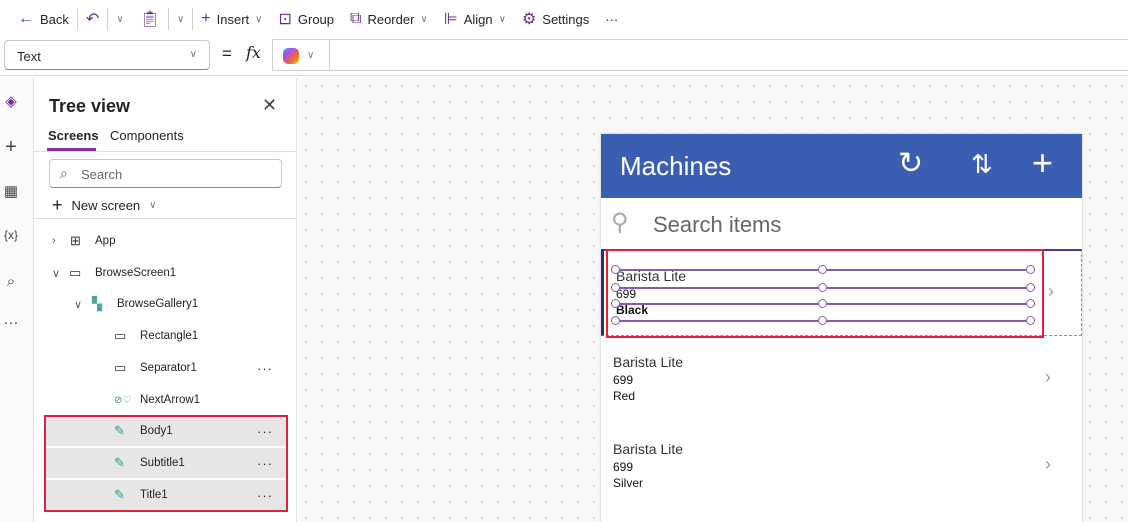 This screenshot has height=522, width=1128. Describe the element at coordinates (43, 19) in the screenshot. I see `back-button: ← Back` at that location.